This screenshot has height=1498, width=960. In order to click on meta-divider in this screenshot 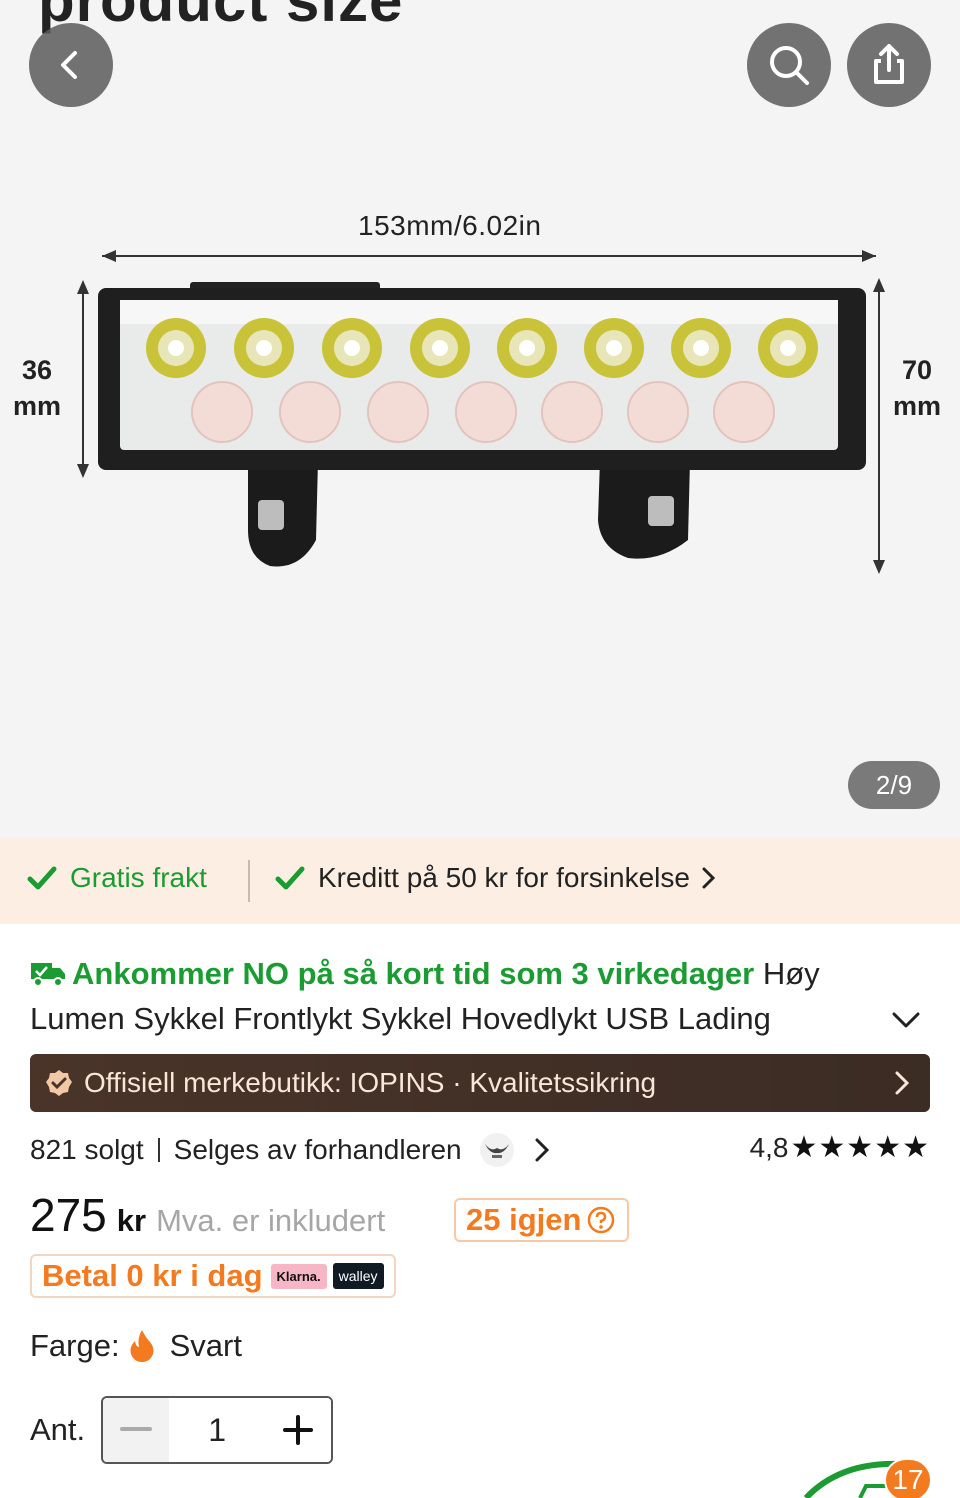, I will do `click(158, 1150)`.